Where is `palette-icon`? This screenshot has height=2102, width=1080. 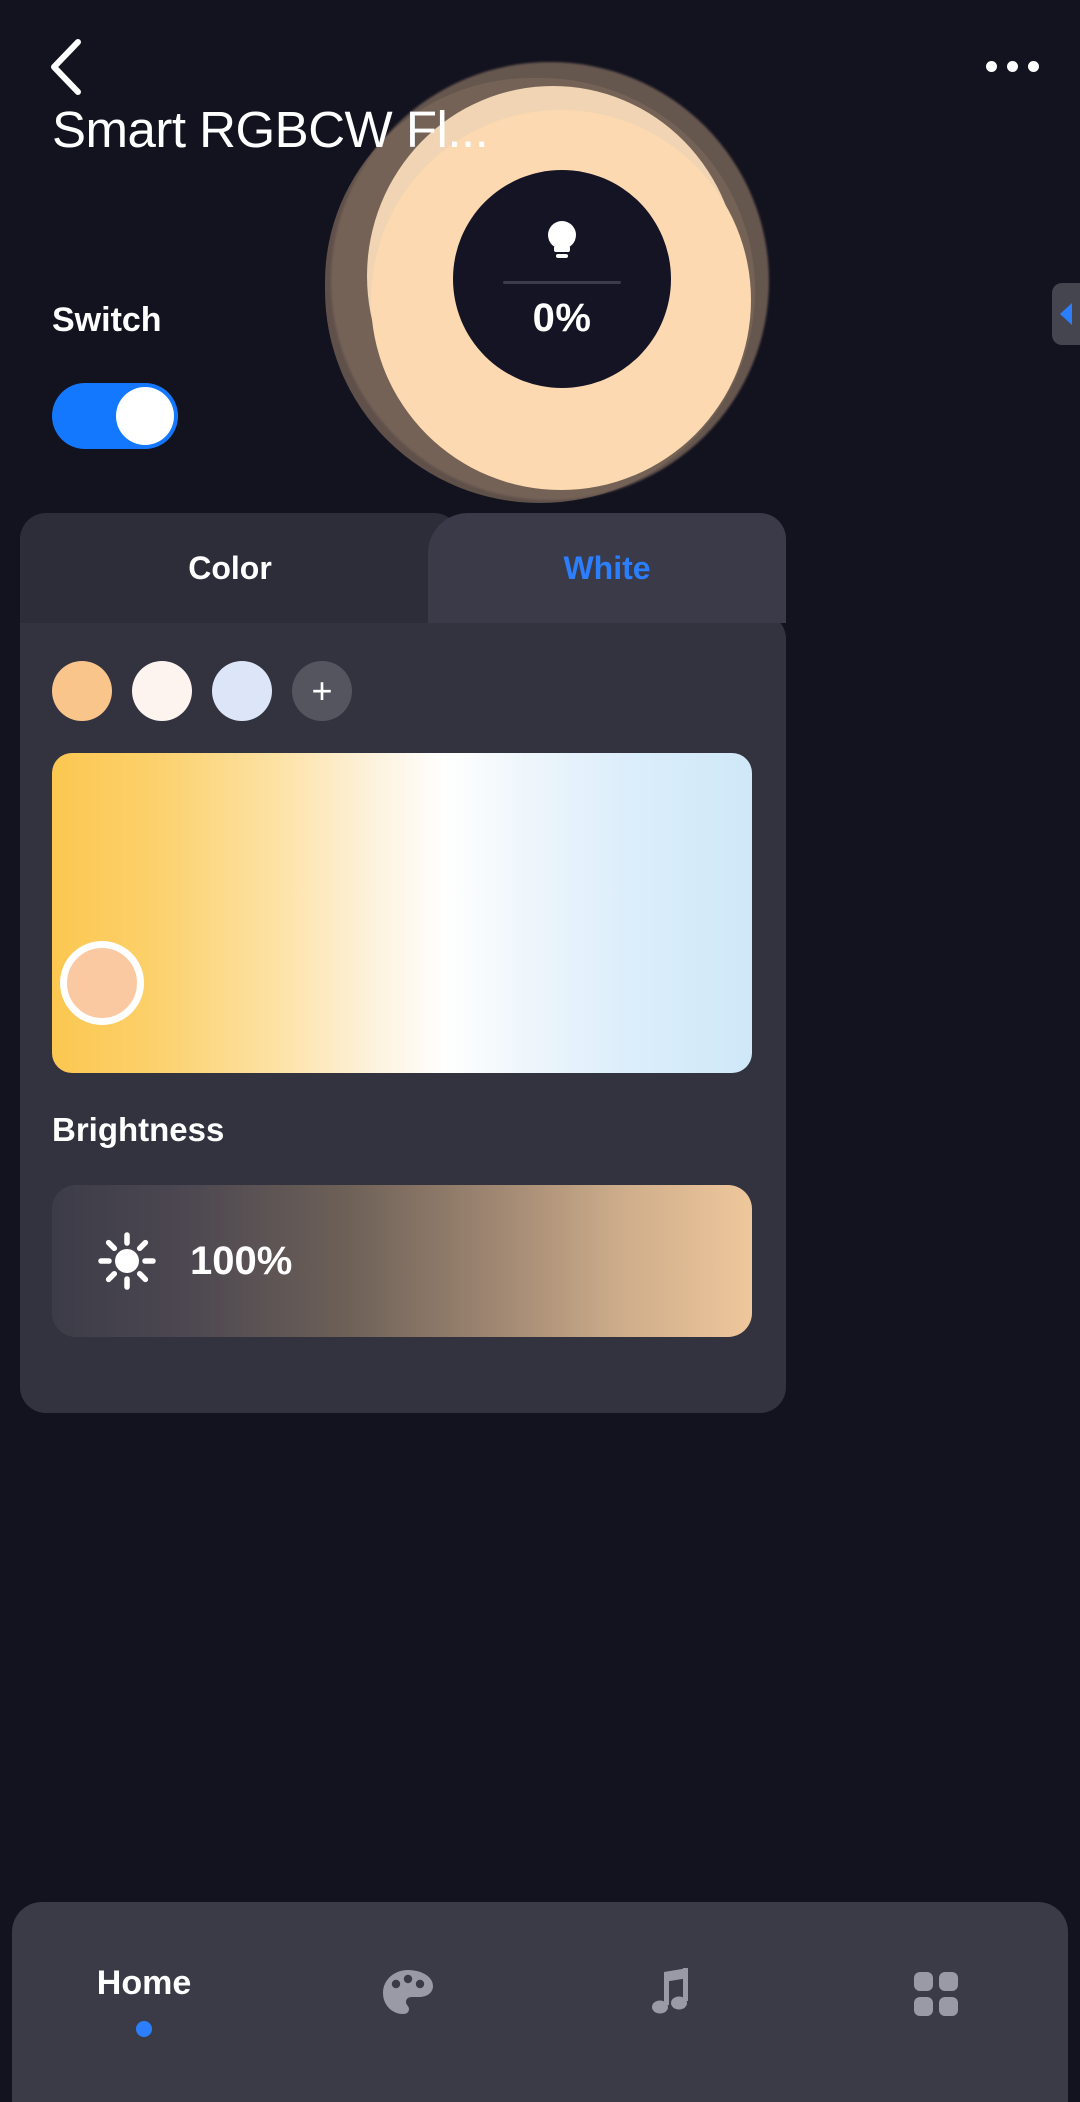
palette-icon is located at coordinates (408, 1992).